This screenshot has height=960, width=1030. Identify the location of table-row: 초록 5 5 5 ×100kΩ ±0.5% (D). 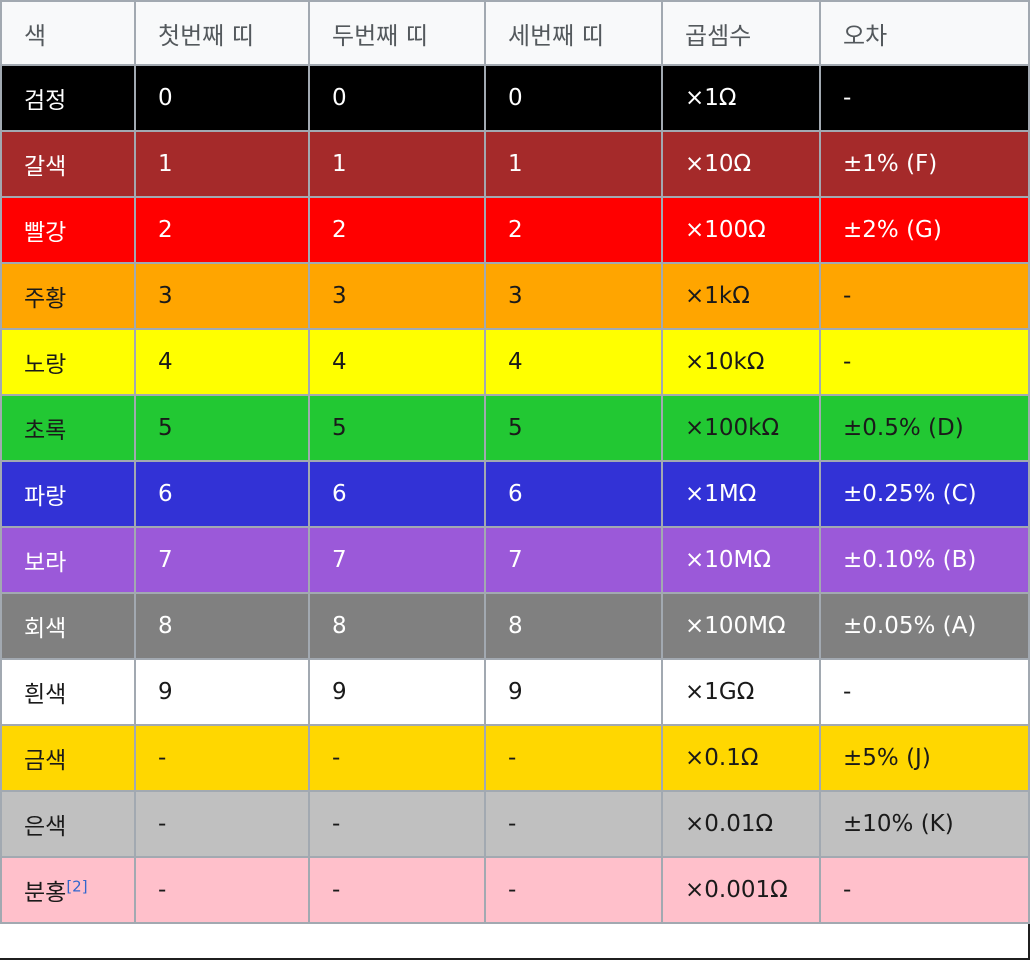
(515, 428).